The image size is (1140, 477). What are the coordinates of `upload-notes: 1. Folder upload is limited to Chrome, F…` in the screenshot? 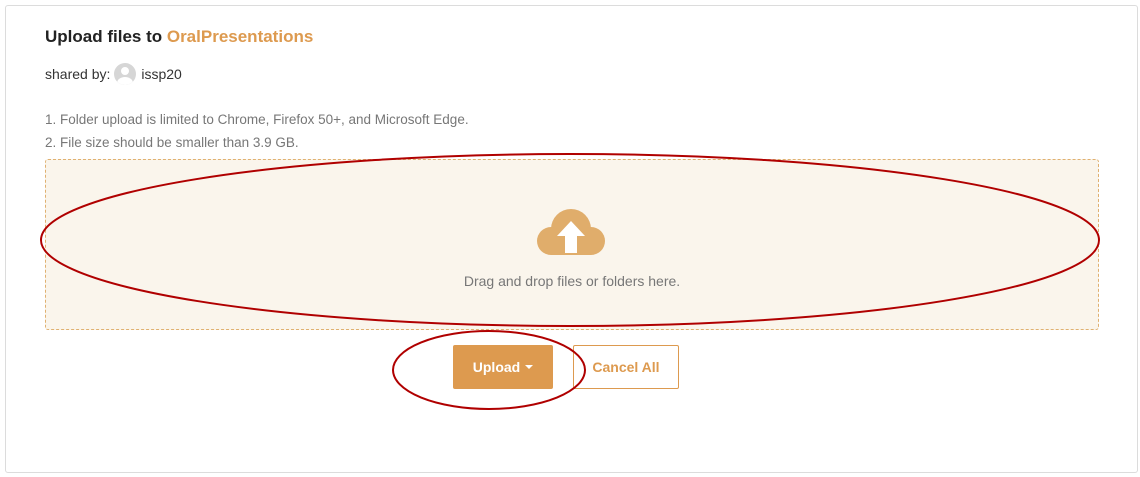 It's located at (257, 131).